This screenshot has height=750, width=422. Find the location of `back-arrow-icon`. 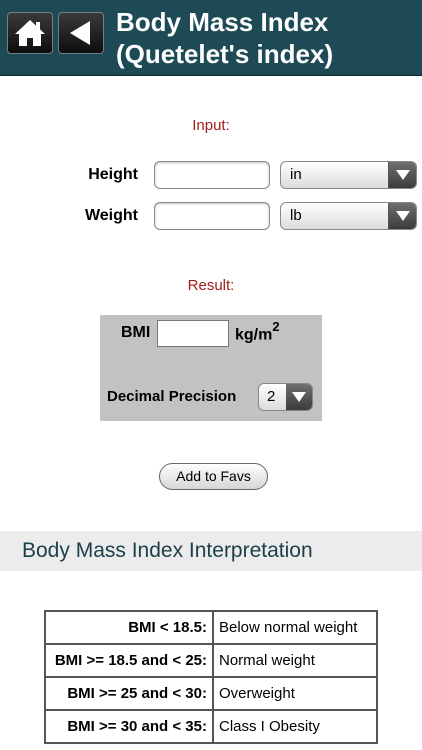

back-arrow-icon is located at coordinates (80, 33).